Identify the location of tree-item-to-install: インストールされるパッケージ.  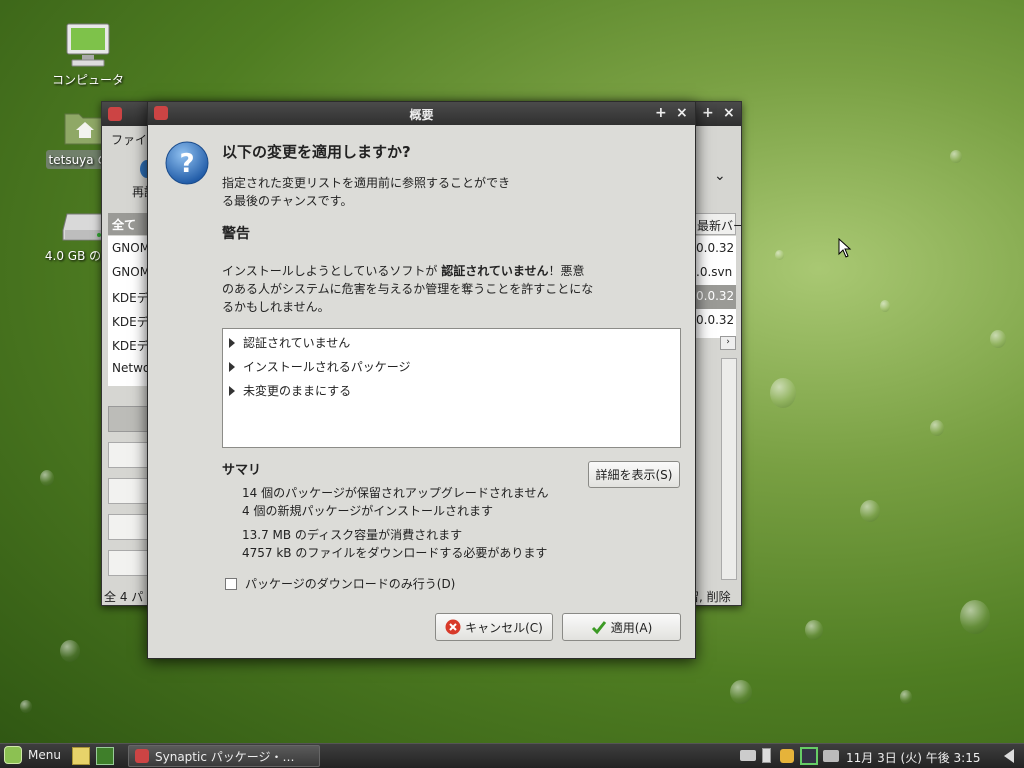
(320, 366).